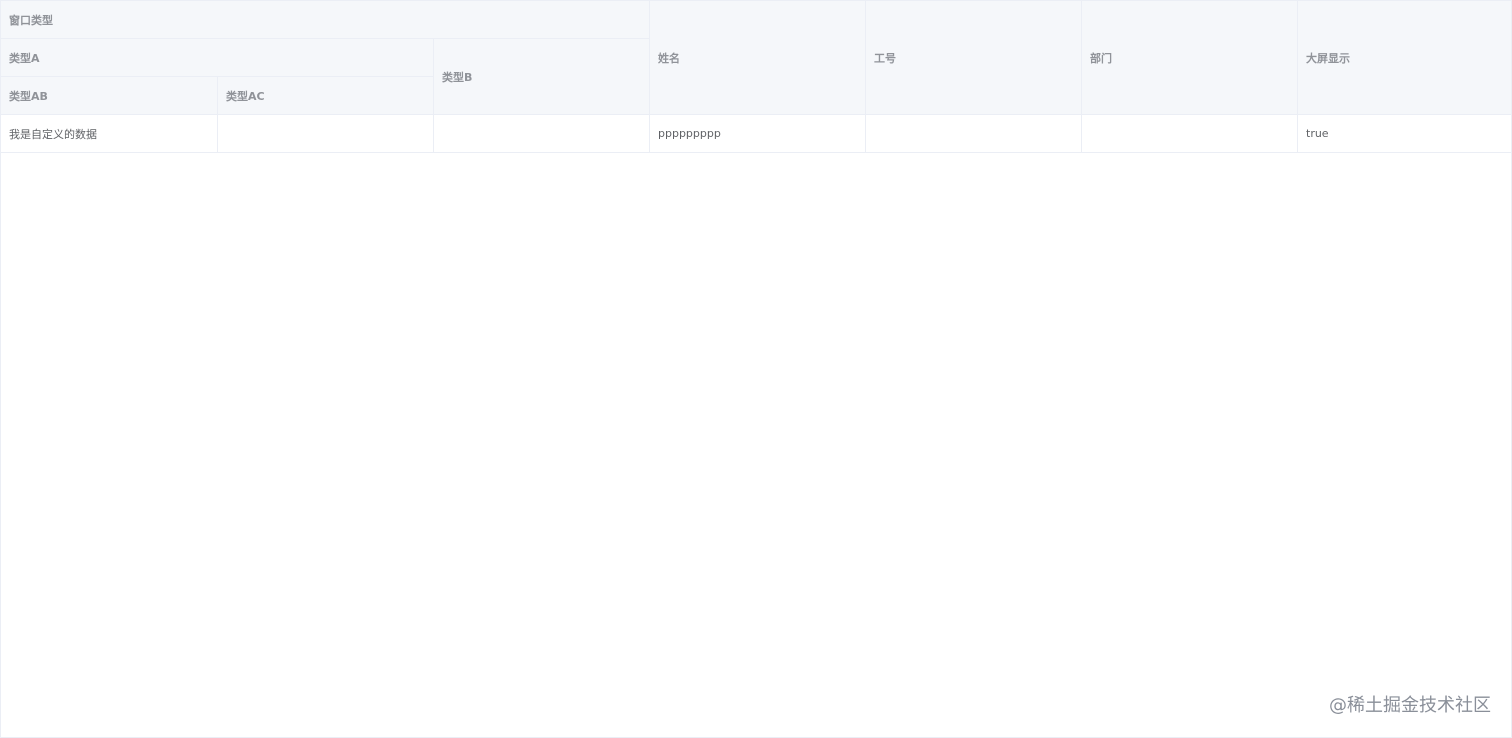  I want to click on cell-type-ab-text: 我是自定义的数据, so click(53, 134).